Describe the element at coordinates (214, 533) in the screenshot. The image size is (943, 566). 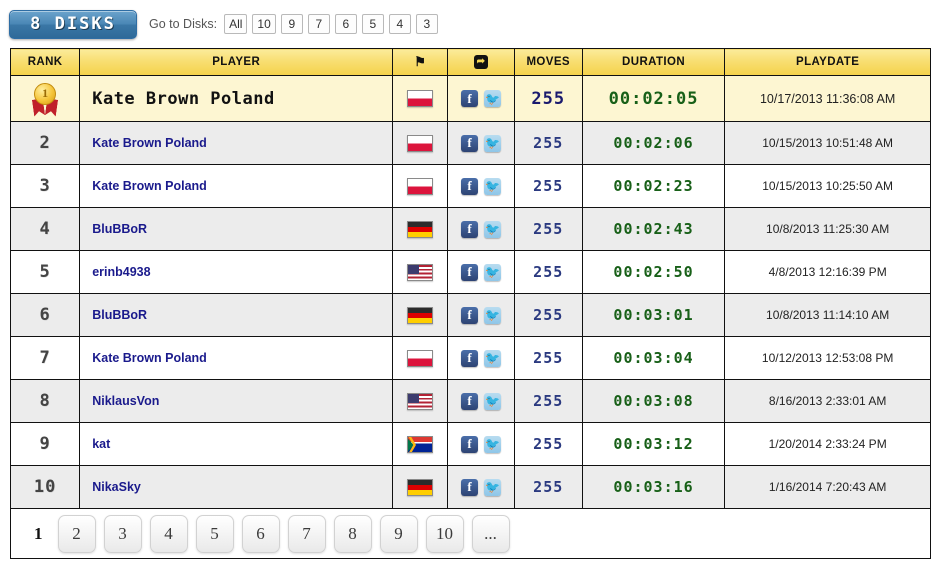
I see `page-button-5: 5` at that location.